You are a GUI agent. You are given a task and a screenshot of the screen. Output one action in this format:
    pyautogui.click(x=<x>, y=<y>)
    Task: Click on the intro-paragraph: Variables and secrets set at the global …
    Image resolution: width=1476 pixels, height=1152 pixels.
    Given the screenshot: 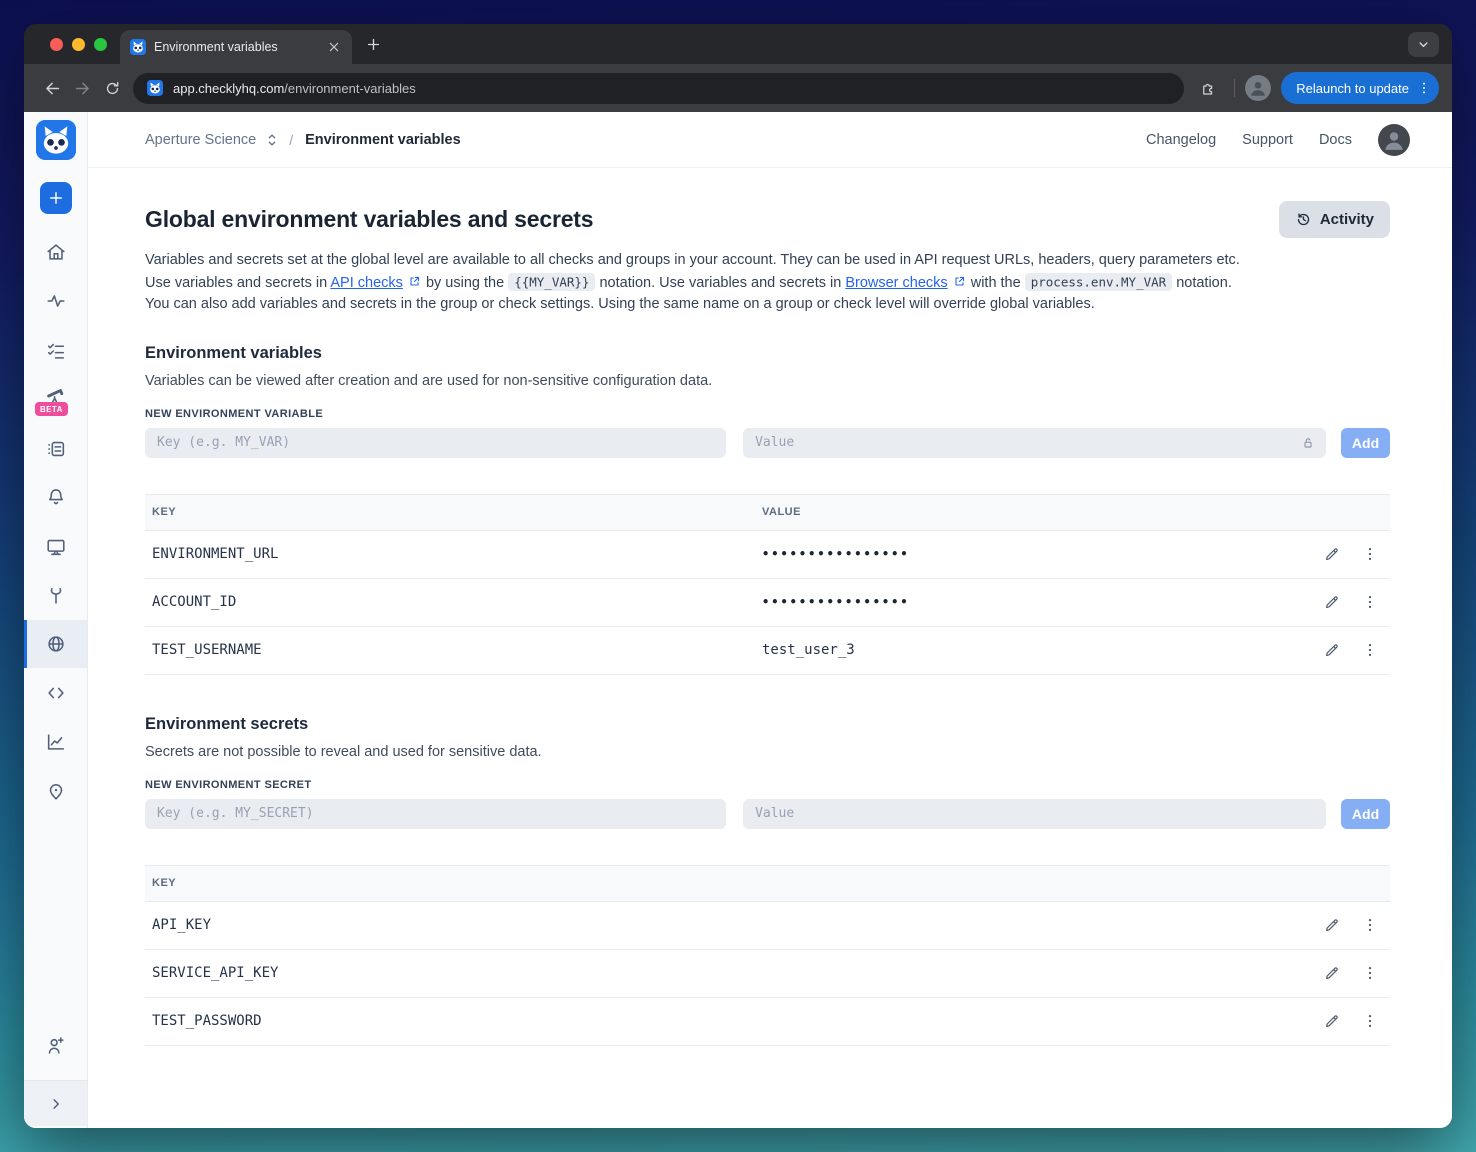 What is the action you would take?
    pyautogui.click(x=695, y=283)
    